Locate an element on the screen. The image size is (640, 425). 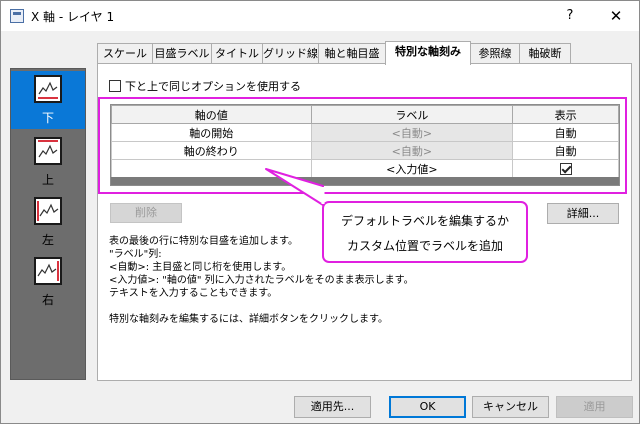
show-checkbox is located at coordinates (565, 169).